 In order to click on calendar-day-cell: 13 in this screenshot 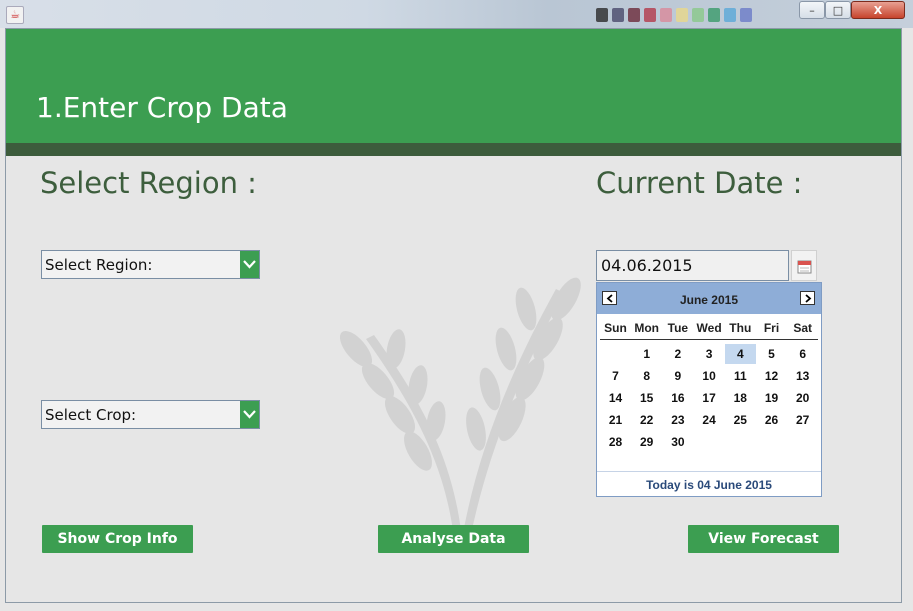, I will do `click(802, 376)`.